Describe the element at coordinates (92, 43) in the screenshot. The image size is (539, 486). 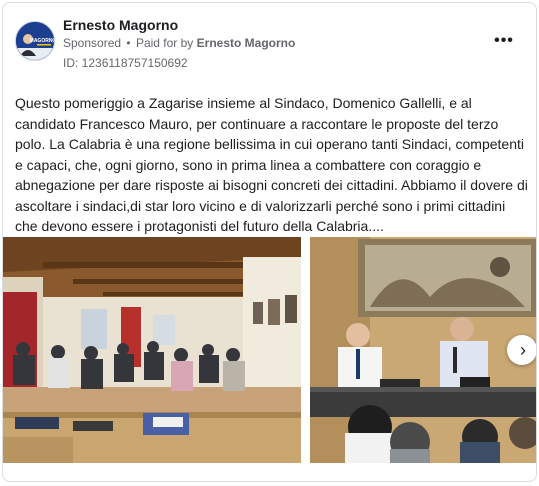
I see `sponsored-label: Sponsored` at that location.